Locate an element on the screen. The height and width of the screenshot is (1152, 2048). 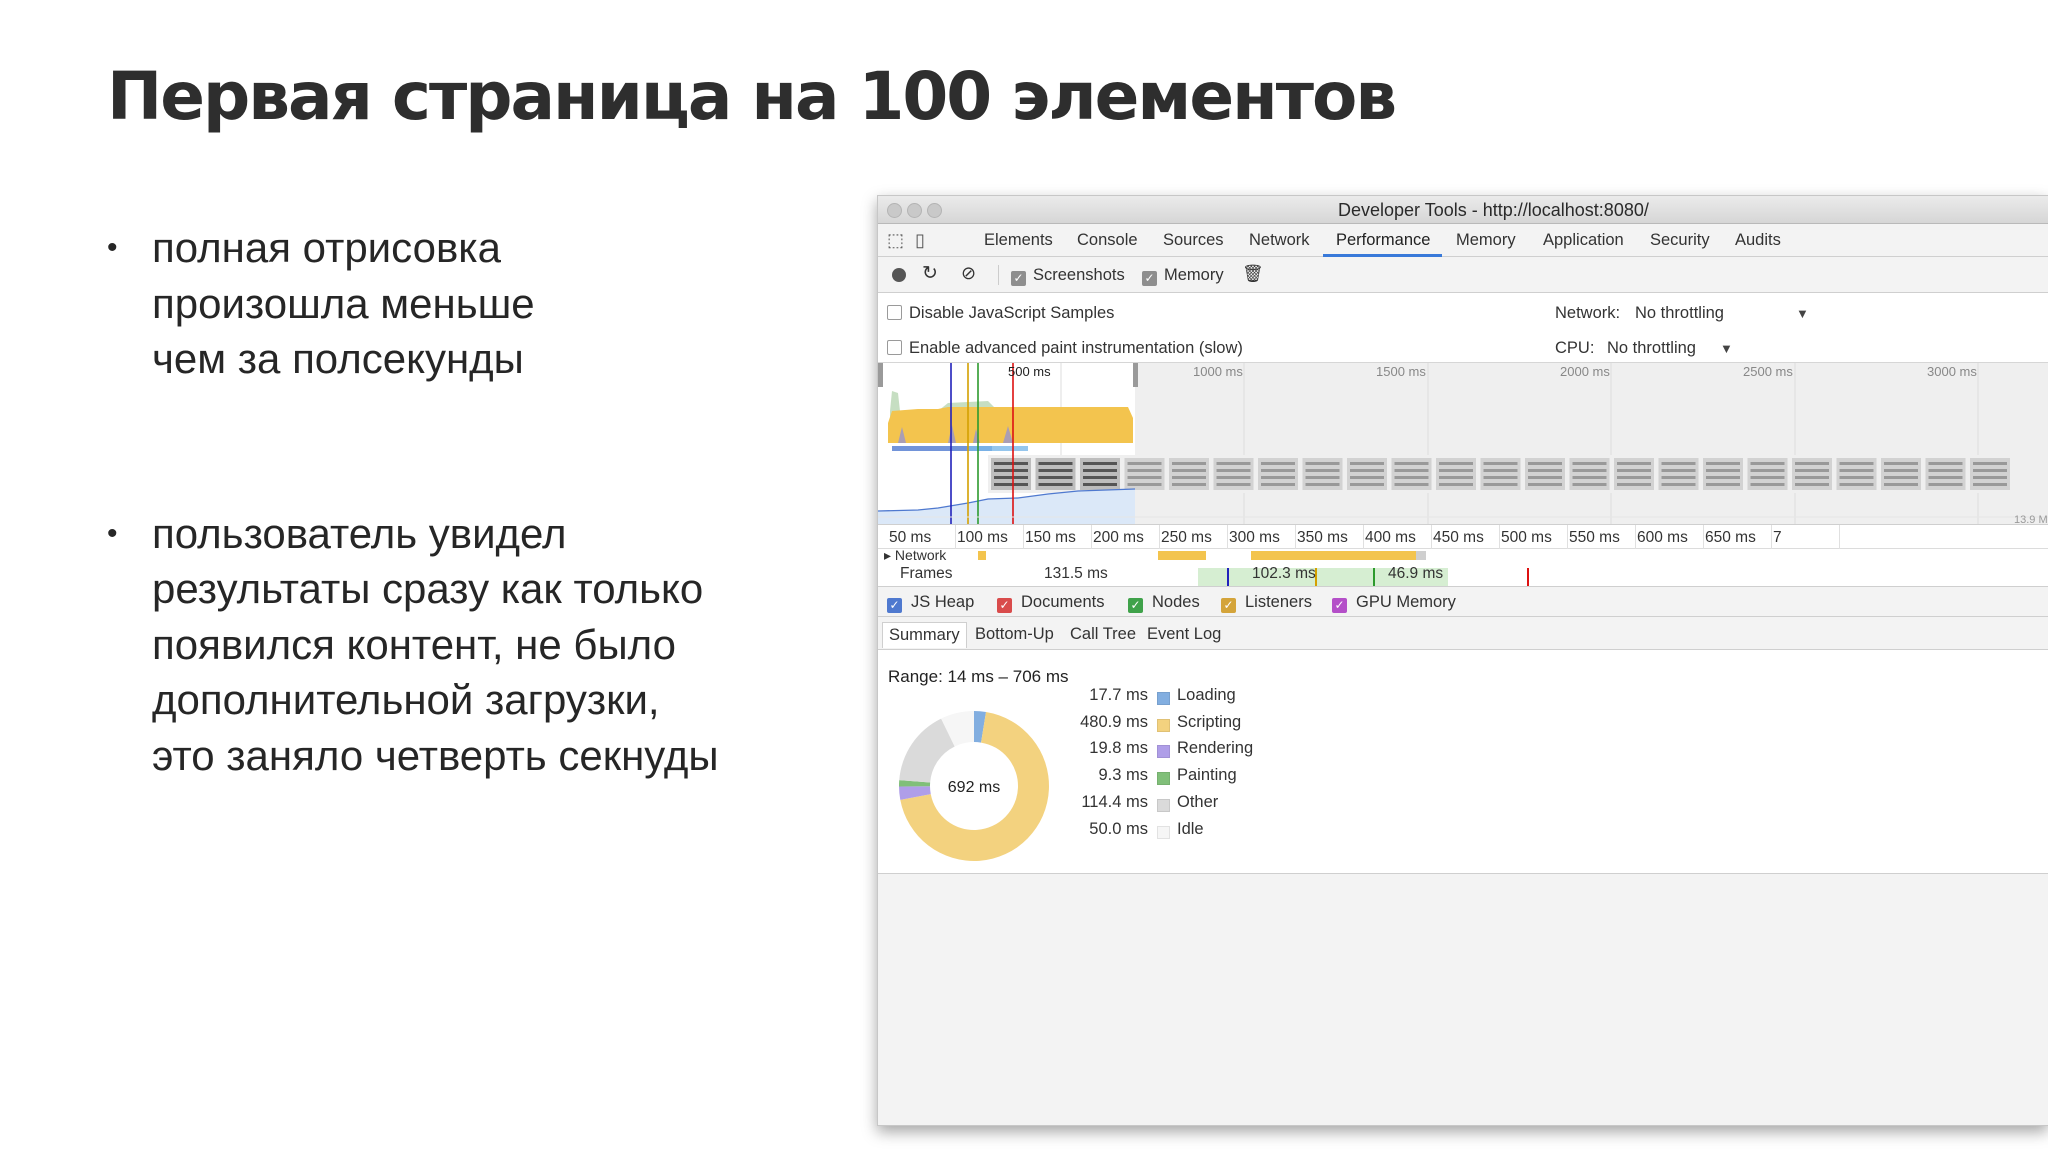
network-track-label: ▸ Network is located at coordinates (915, 556).